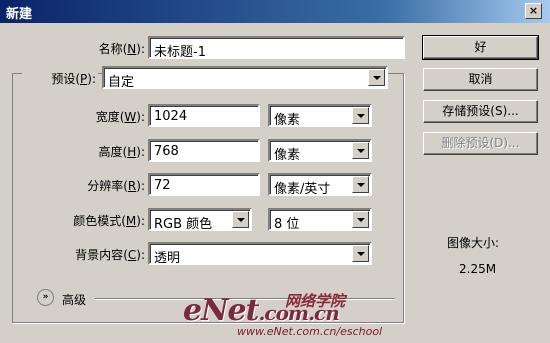  What do you see at coordinates (204, 150) in the screenshot?
I see `height-input: 768` at bounding box center [204, 150].